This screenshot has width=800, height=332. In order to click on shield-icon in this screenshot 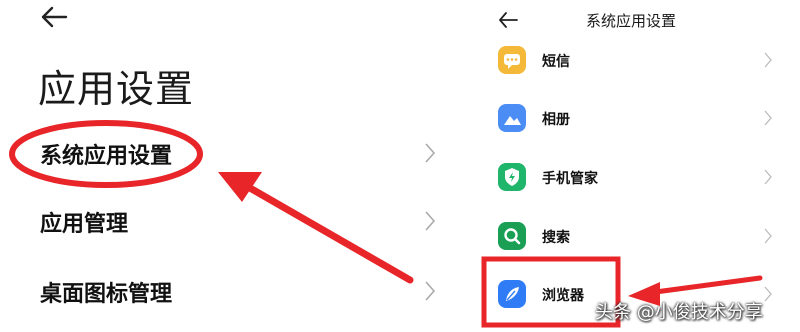, I will do `click(512, 177)`.